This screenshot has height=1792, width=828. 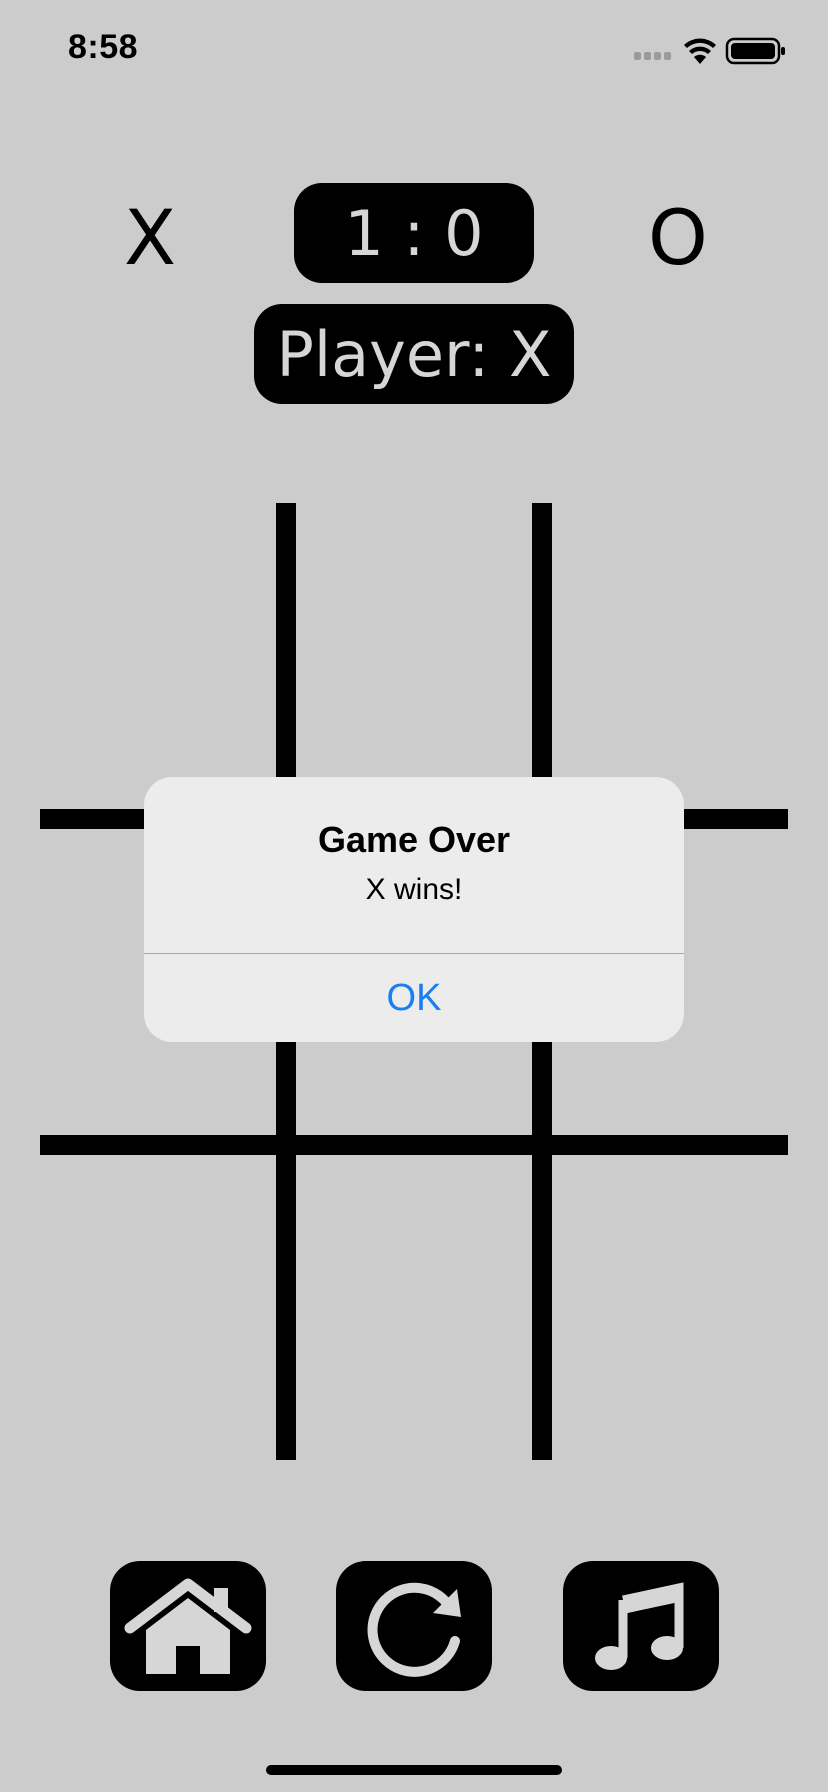 I want to click on game-over-alert: Game Over X wins! OK, so click(x=414, y=909).